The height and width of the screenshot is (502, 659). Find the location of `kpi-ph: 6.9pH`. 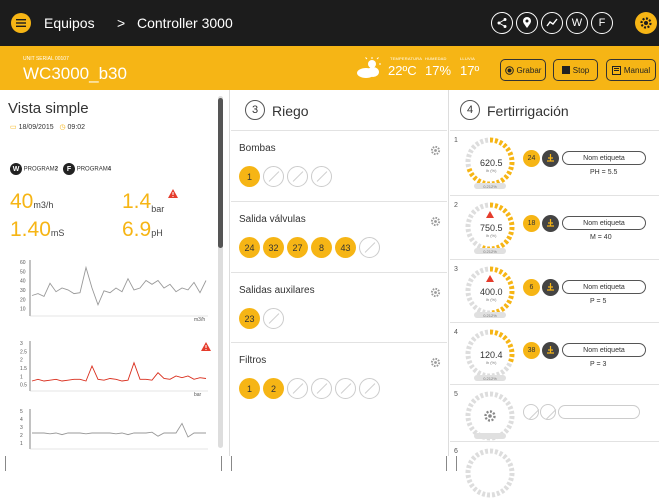

kpi-ph: 6.9pH is located at coordinates (142, 230).